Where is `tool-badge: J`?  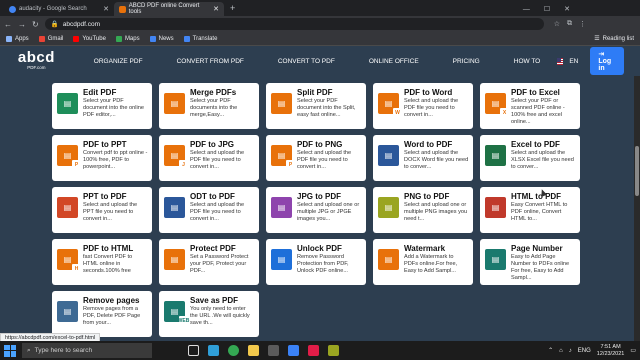 tool-badge: J is located at coordinates (183, 164).